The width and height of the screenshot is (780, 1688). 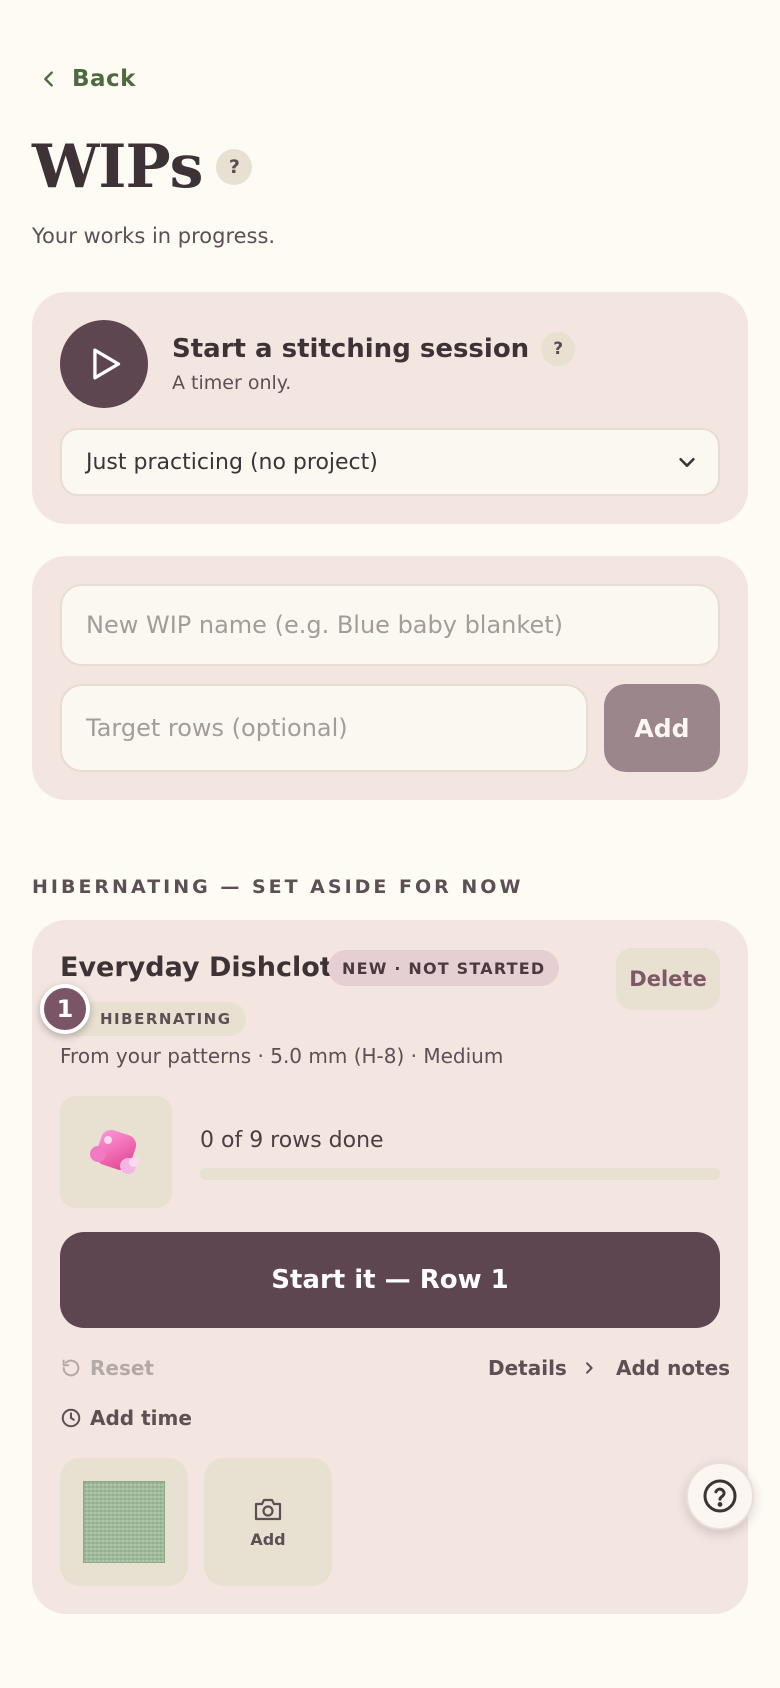 I want to click on help-button, so click(x=720, y=1496).